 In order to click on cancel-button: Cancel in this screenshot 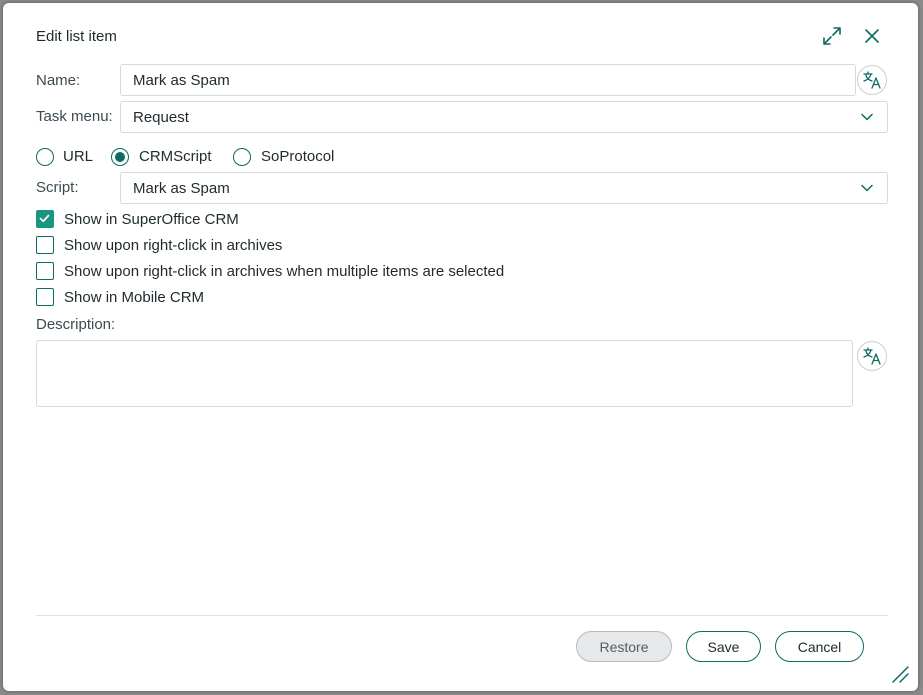, I will do `click(819, 646)`.